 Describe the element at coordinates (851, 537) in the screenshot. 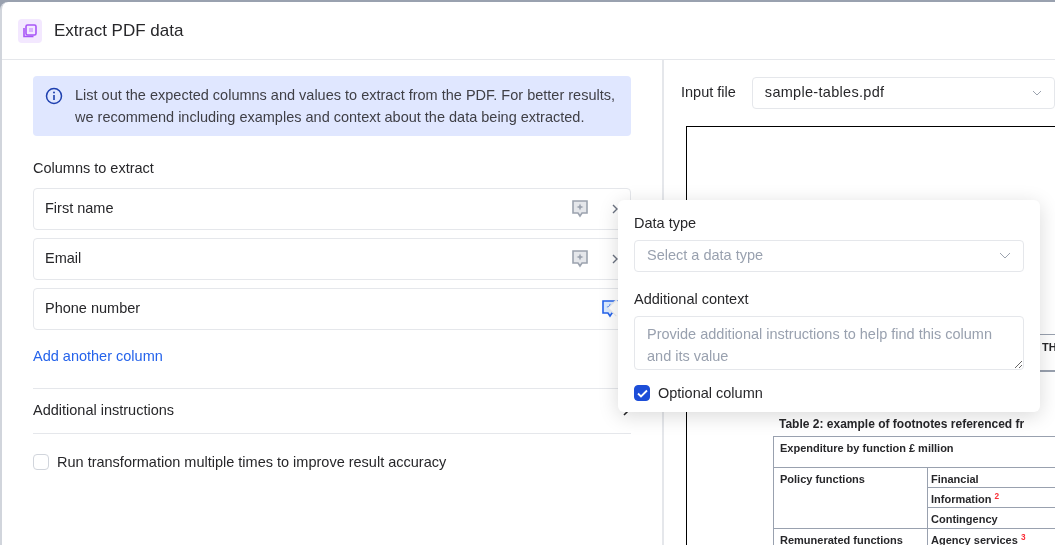

I see `table-cell: Remunerated functions` at that location.